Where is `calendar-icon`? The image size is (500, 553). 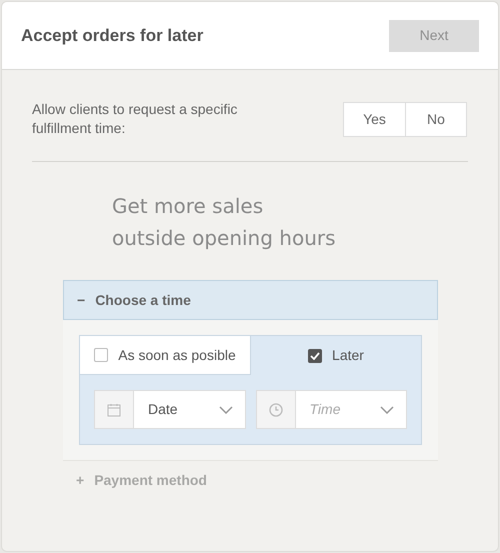 calendar-icon is located at coordinates (114, 409).